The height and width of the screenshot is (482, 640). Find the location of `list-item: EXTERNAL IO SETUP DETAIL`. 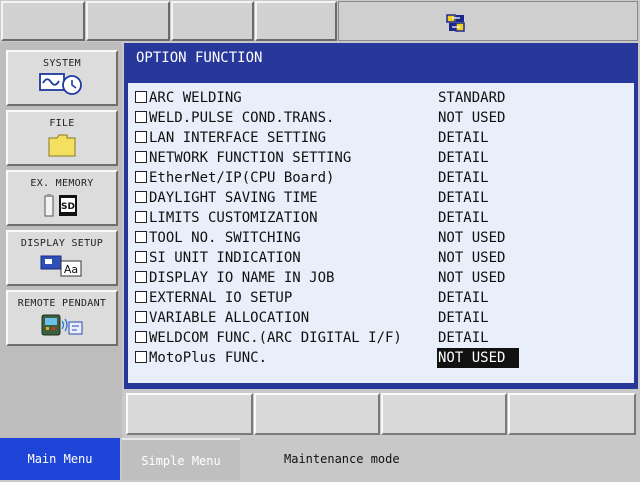

list-item: EXTERNAL IO SETUP DETAIL is located at coordinates (382, 298).